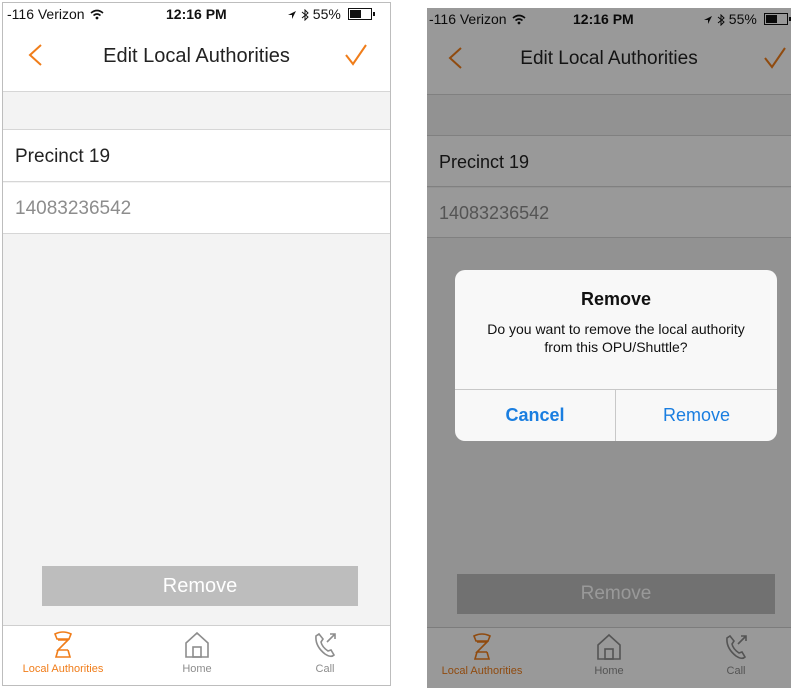 The image size is (796, 690). I want to click on clock: 12:16 PM, so click(196, 14).